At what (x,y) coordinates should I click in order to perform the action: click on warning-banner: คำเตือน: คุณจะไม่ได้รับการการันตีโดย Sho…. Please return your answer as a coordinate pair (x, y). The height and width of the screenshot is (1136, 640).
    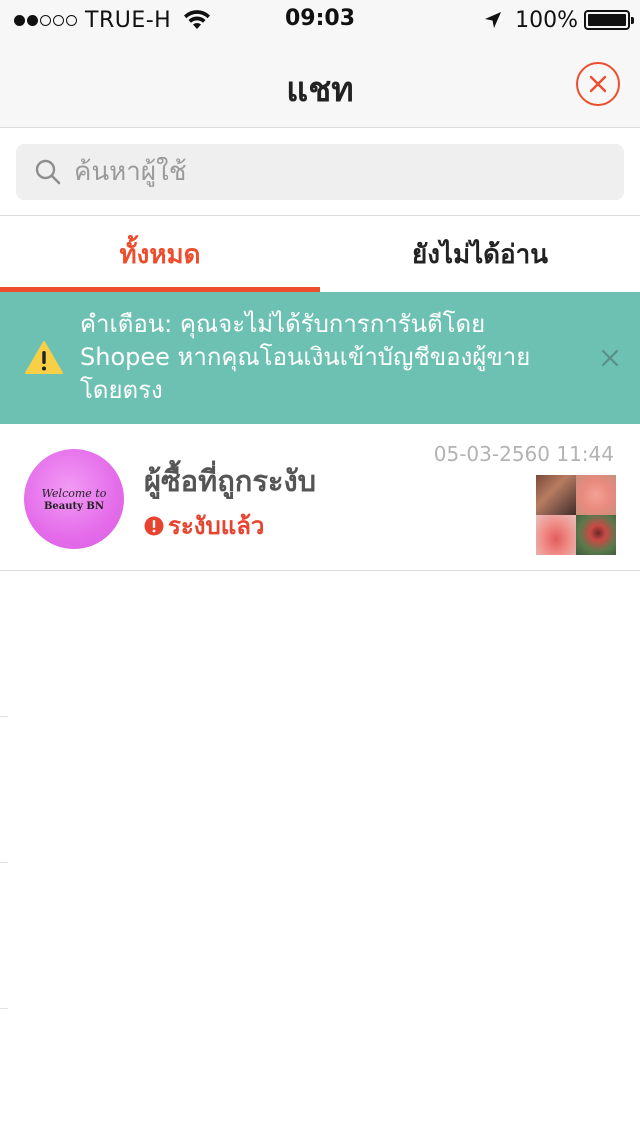
    Looking at the image, I should click on (320, 358).